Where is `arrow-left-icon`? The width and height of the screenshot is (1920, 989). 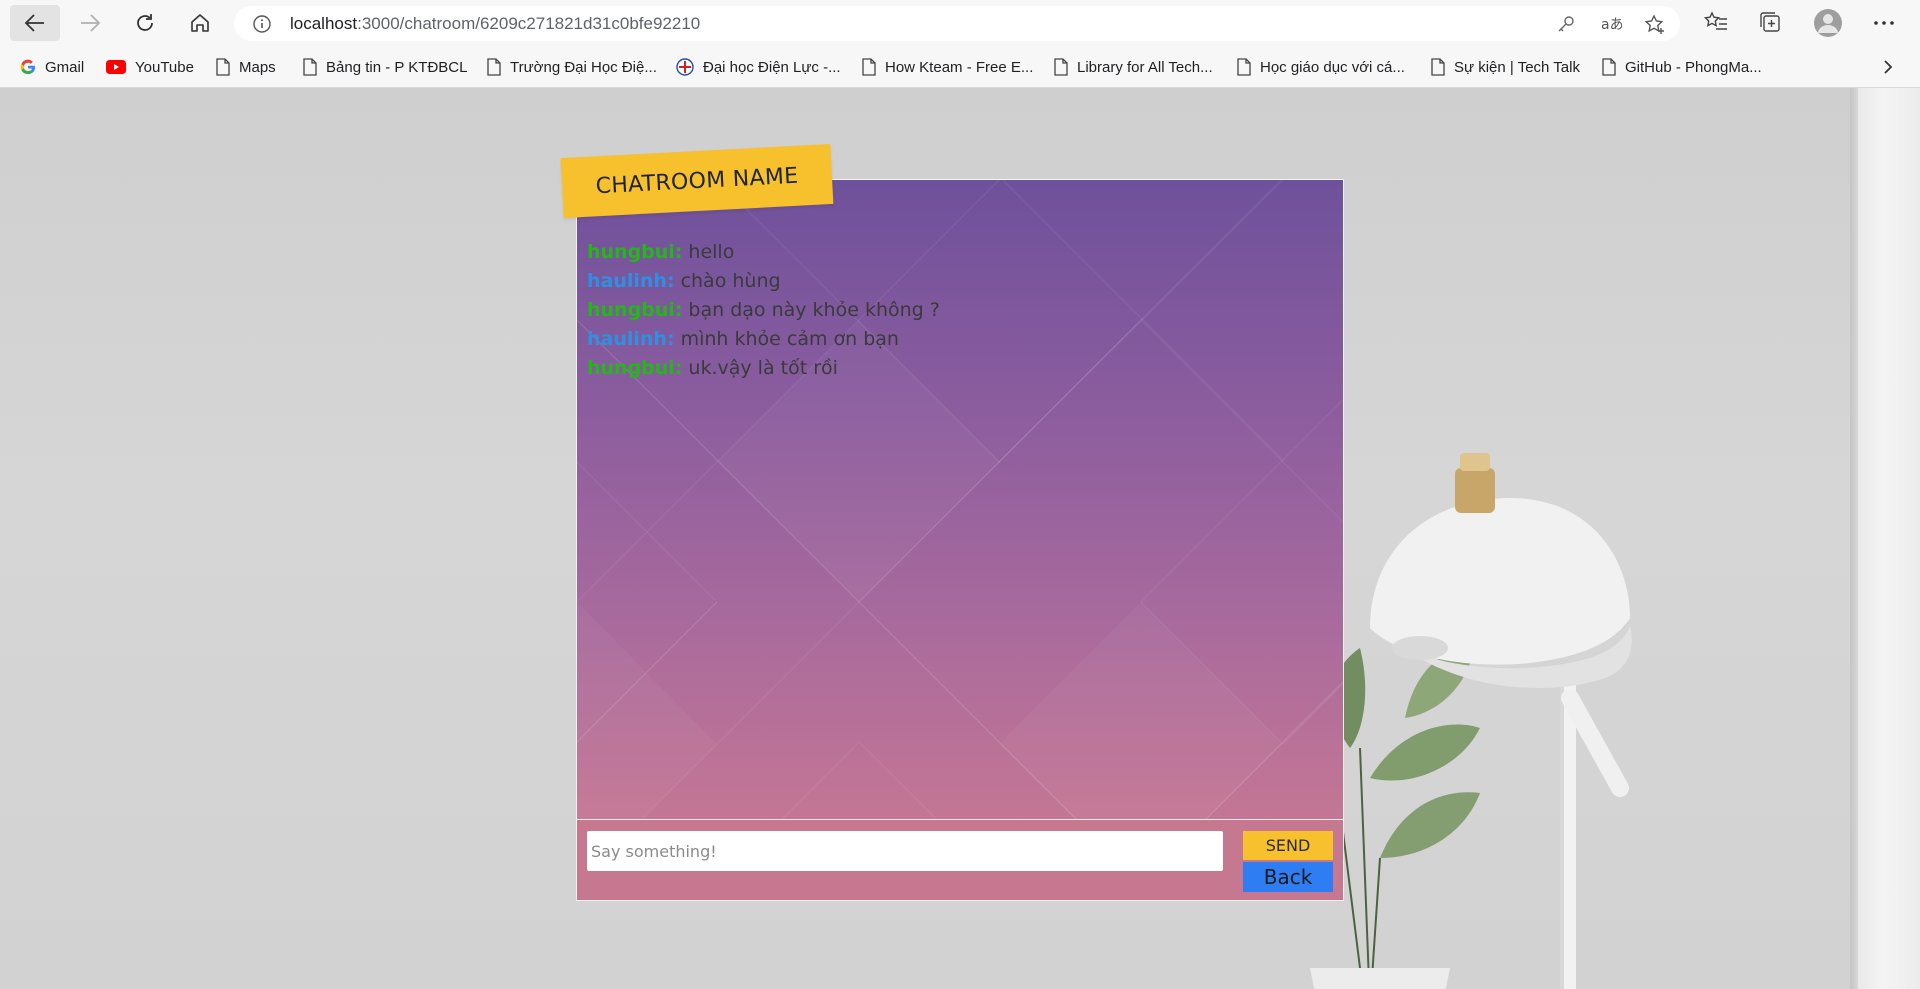 arrow-left-icon is located at coordinates (34, 23).